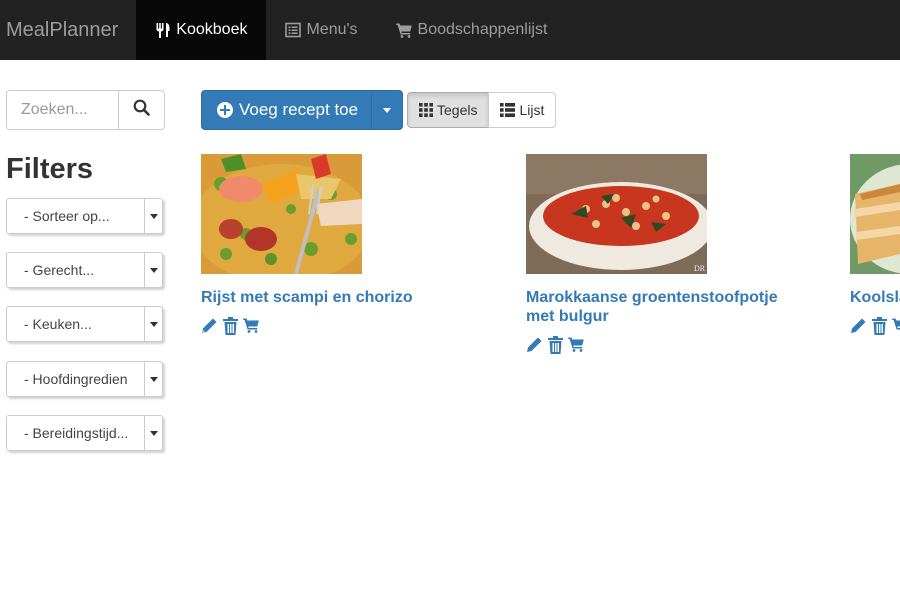 The height and width of the screenshot is (600, 900). Describe the element at coordinates (281, 214) in the screenshot. I see `recipe-image-paella` at that location.